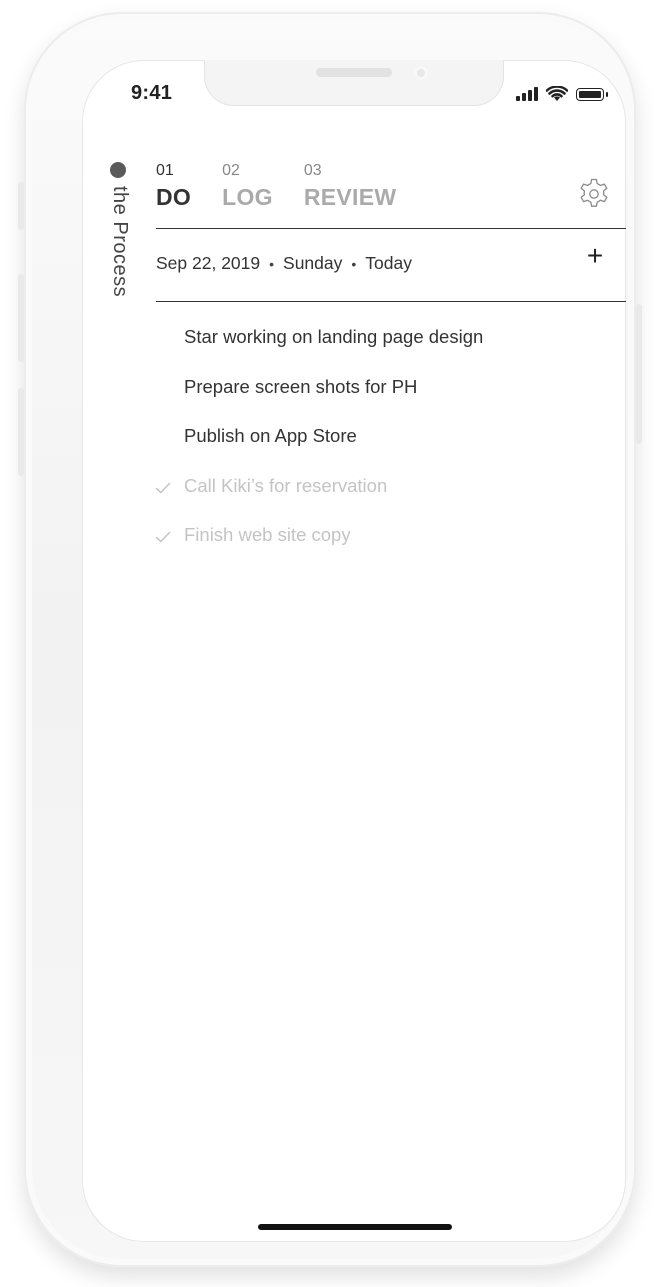 This screenshot has height=1287, width=661. Describe the element at coordinates (312, 170) in the screenshot. I see `tab-number: 03` at that location.